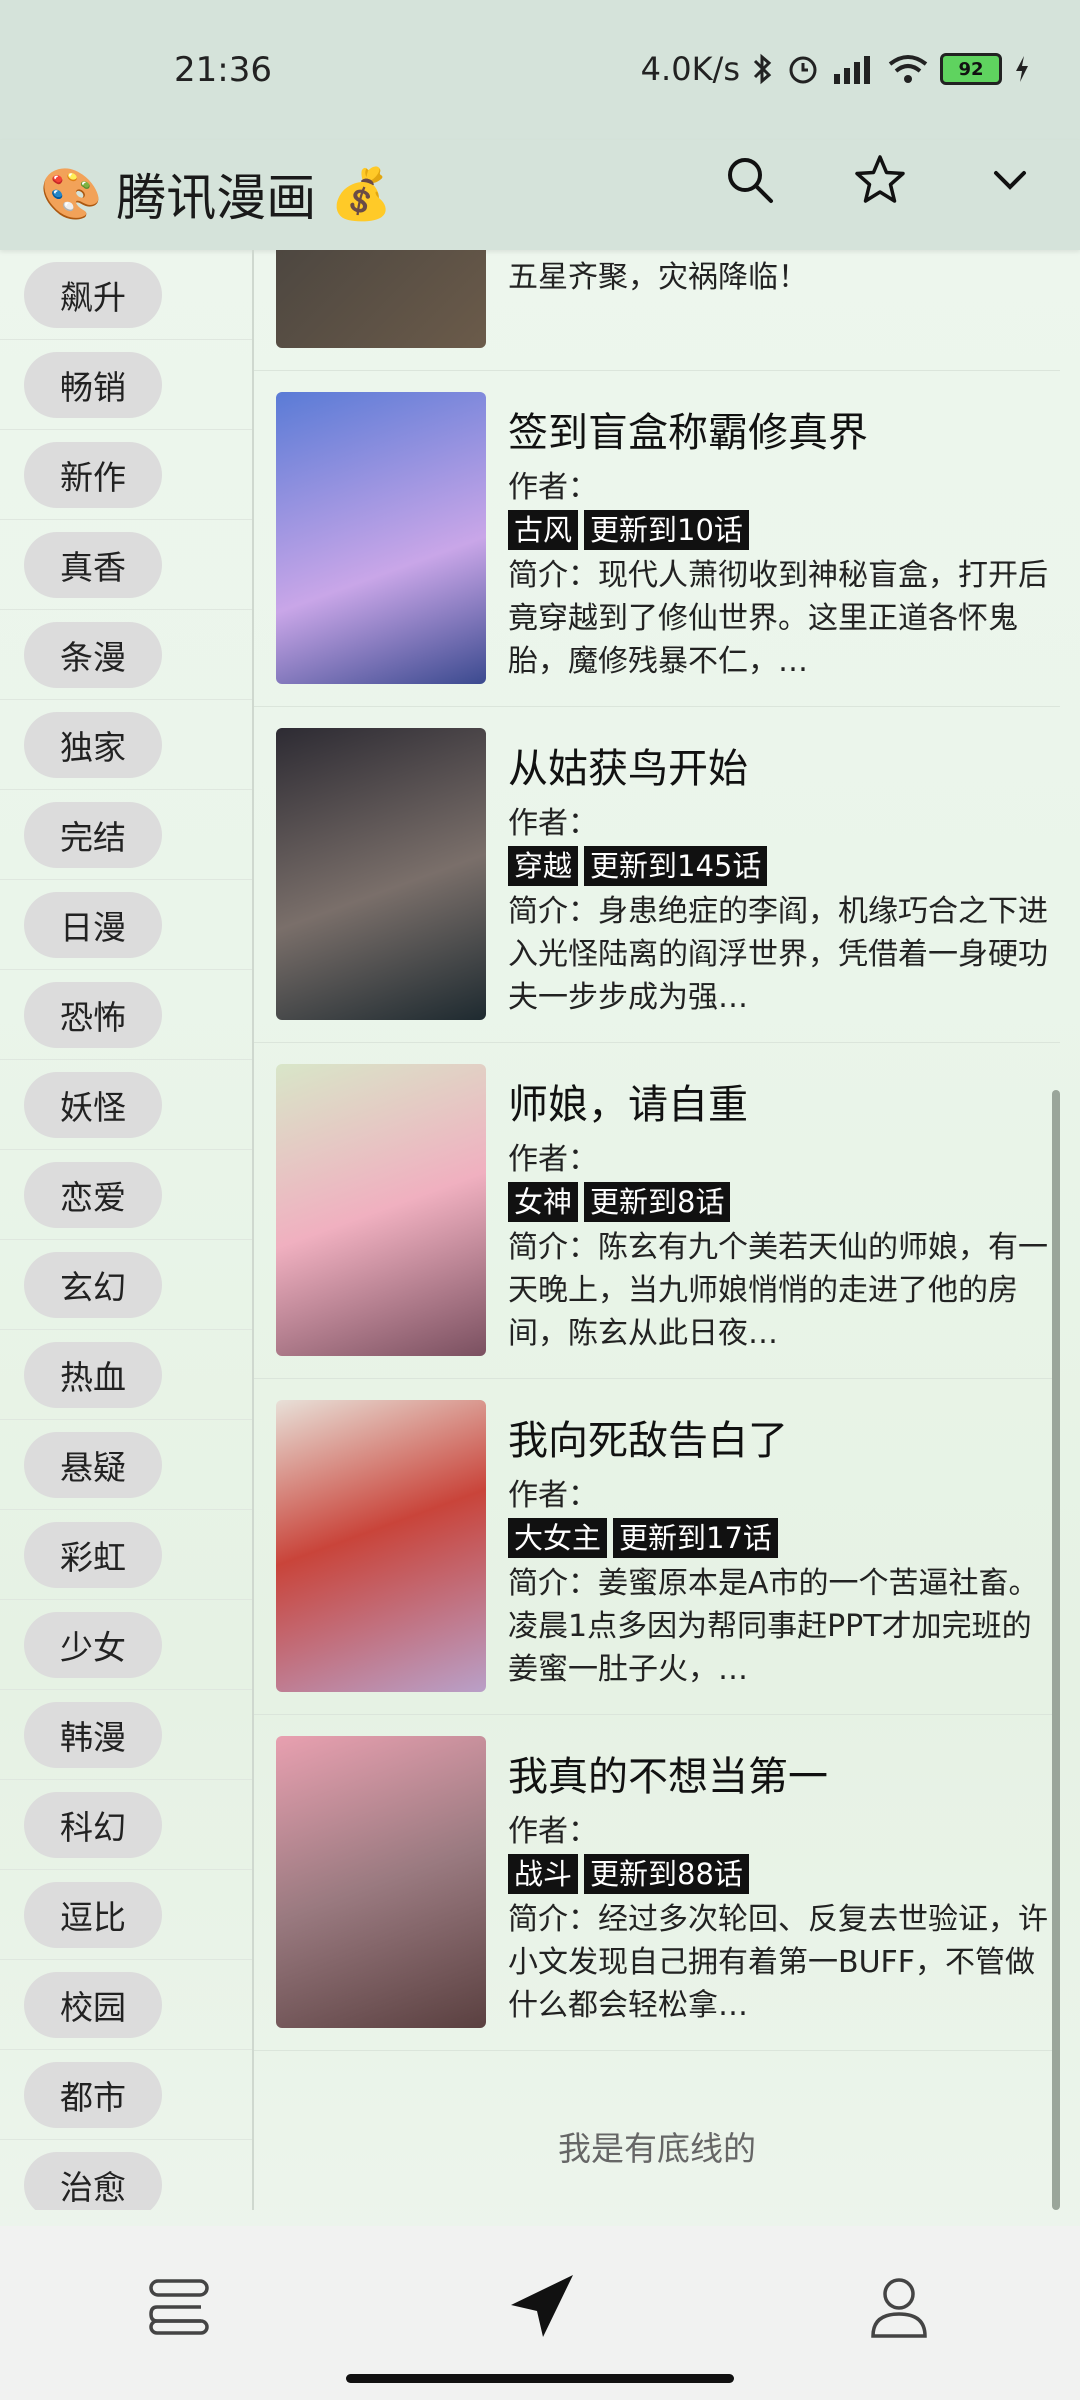 This screenshot has height=2400, width=1080. Describe the element at coordinates (93, 2094) in the screenshot. I see `category-chip: 都市` at that location.